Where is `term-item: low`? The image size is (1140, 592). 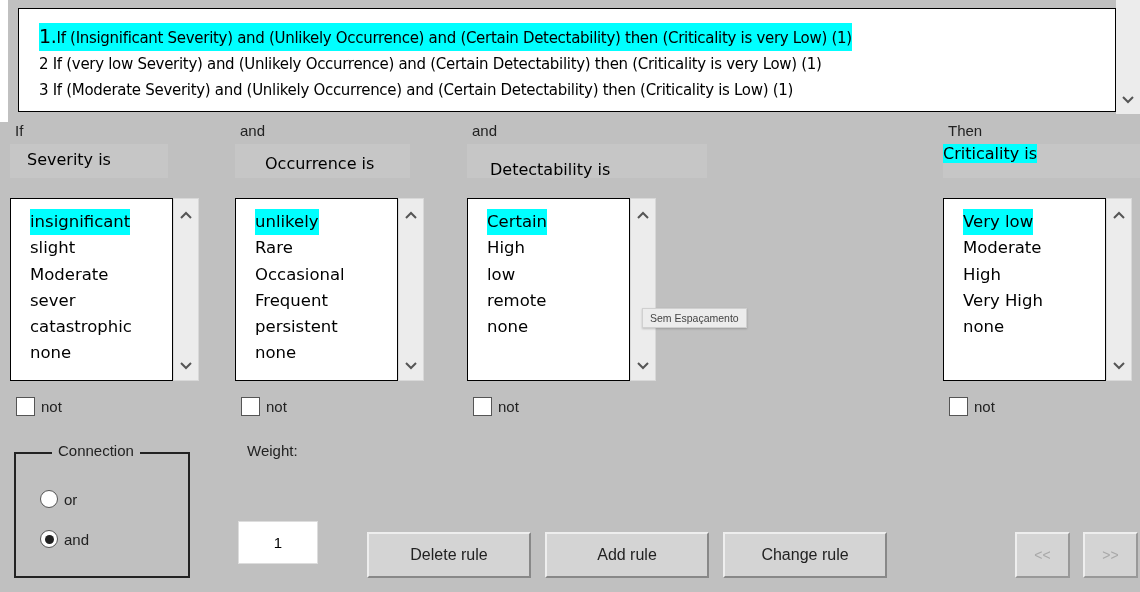
term-item: low is located at coordinates (501, 274).